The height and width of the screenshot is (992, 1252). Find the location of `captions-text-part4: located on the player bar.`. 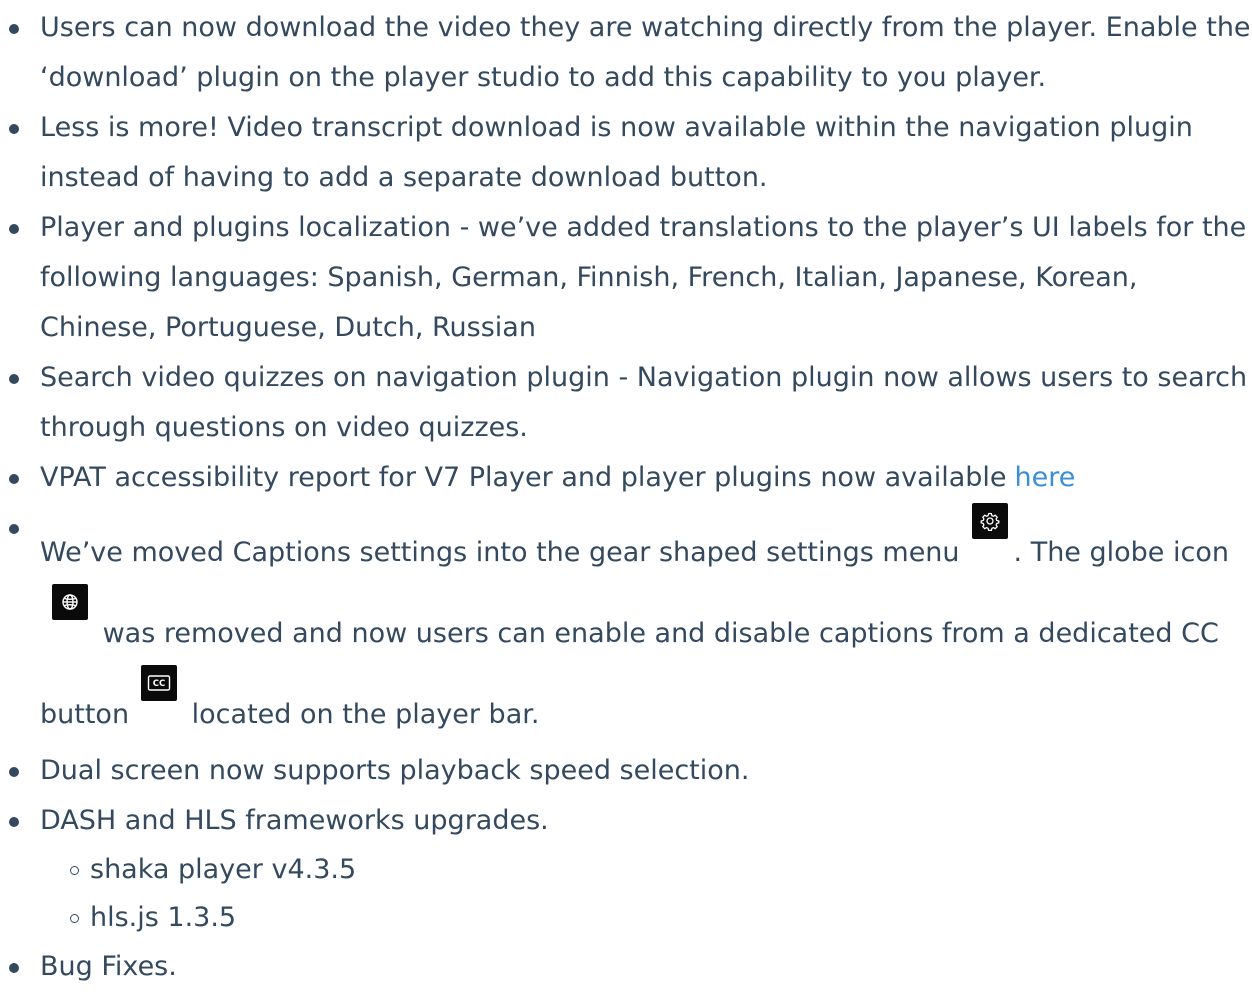

captions-text-part4: located on the player bar. is located at coordinates (365, 714).